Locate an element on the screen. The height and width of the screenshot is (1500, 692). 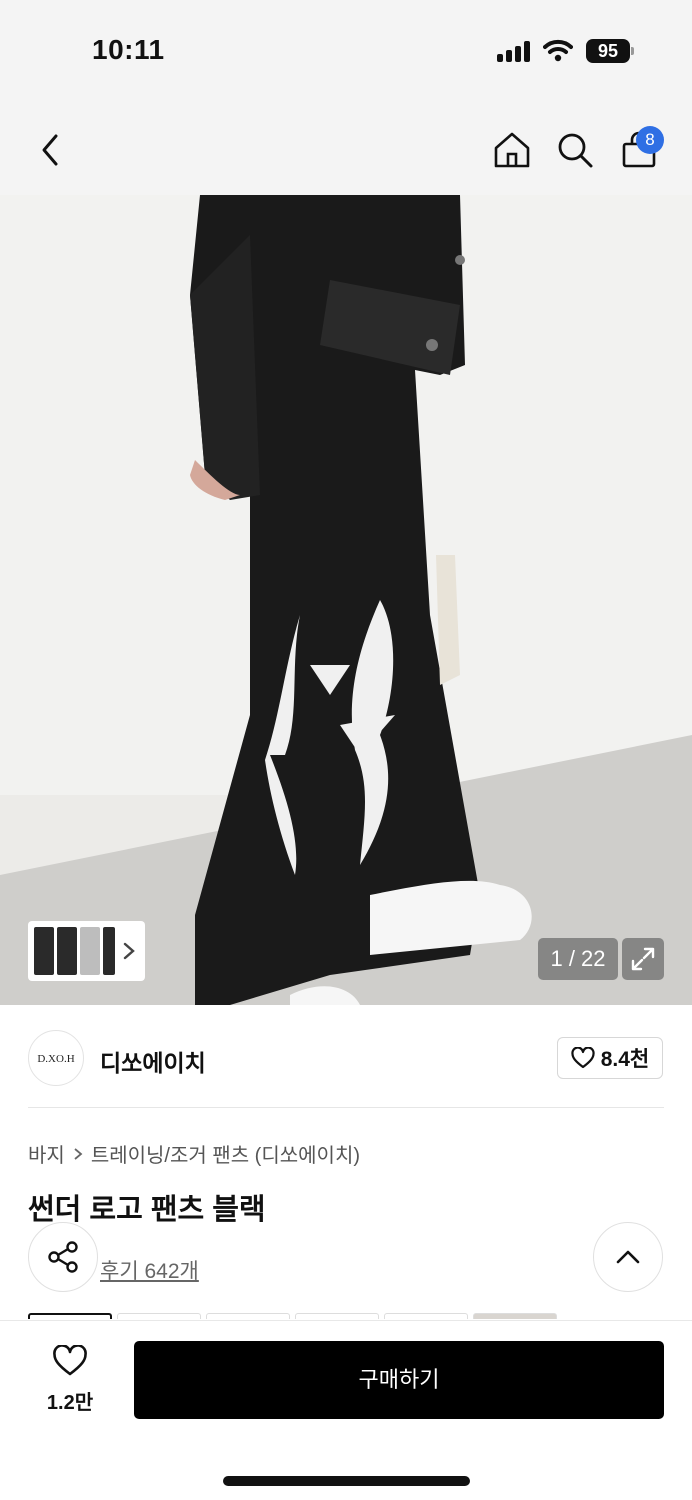
scroll-top-button is located at coordinates (628, 1257).